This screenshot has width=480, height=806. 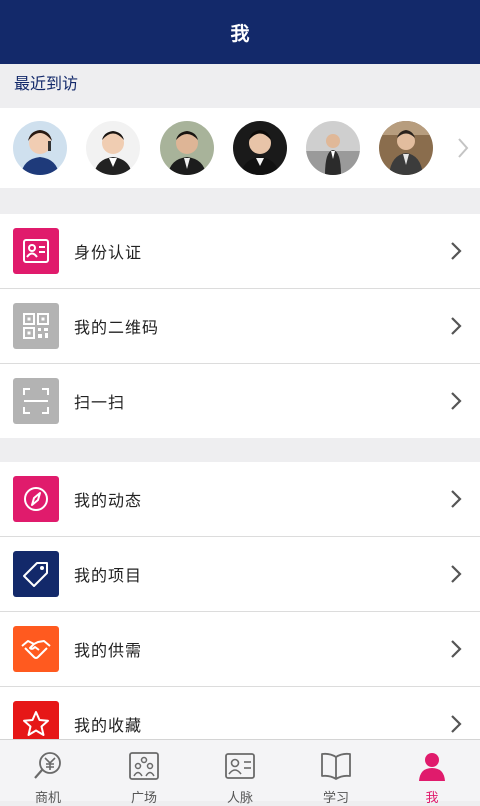 I want to click on tab-plaza: 广场, so click(x=144, y=773).